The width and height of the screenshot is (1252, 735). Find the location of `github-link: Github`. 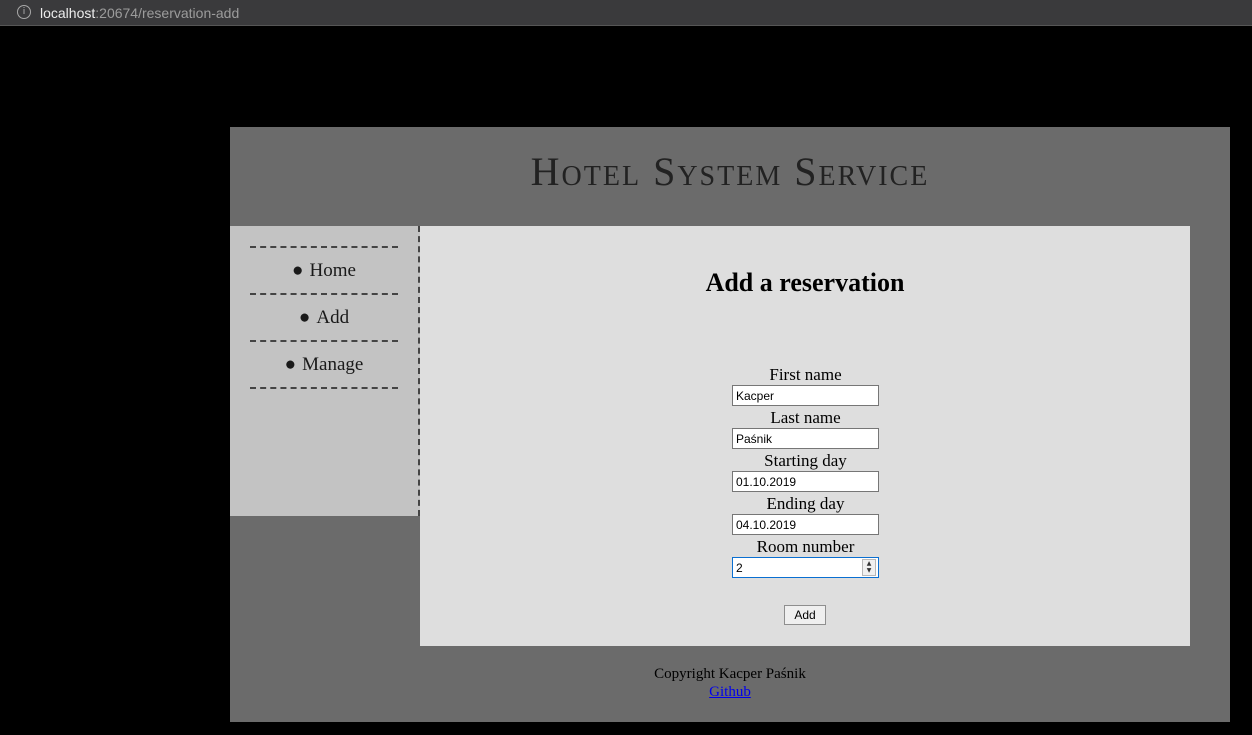

github-link: Github is located at coordinates (730, 692).